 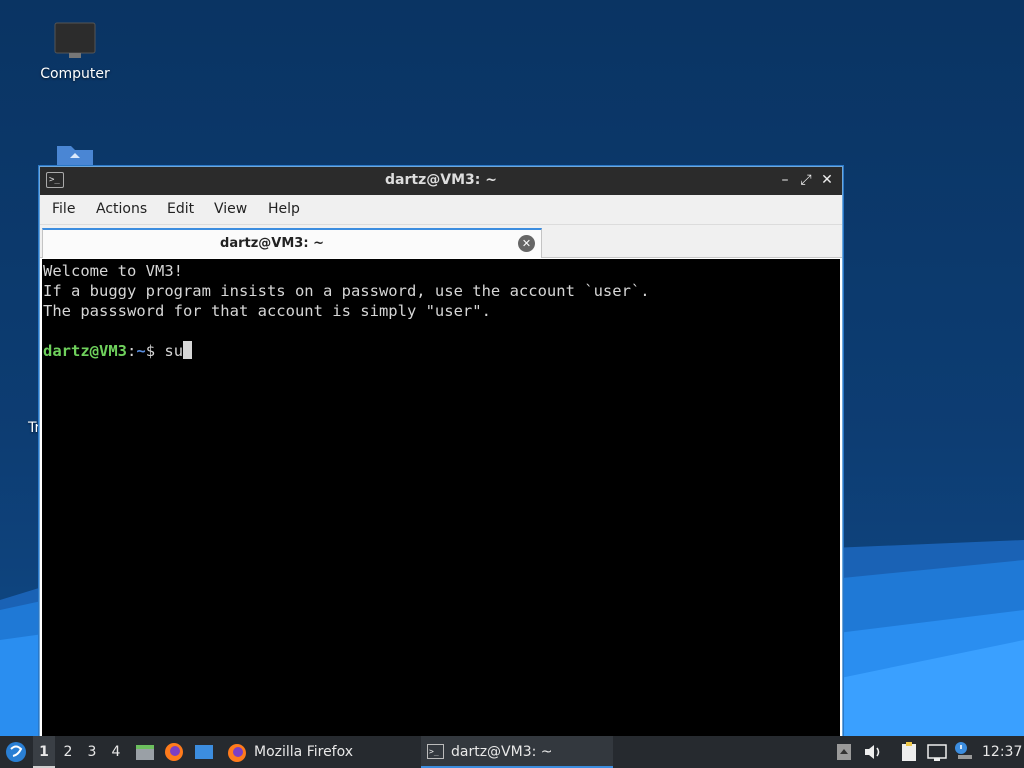 What do you see at coordinates (85, 351) in the screenshot?
I see `prompt-user-host: dartz@VM3` at bounding box center [85, 351].